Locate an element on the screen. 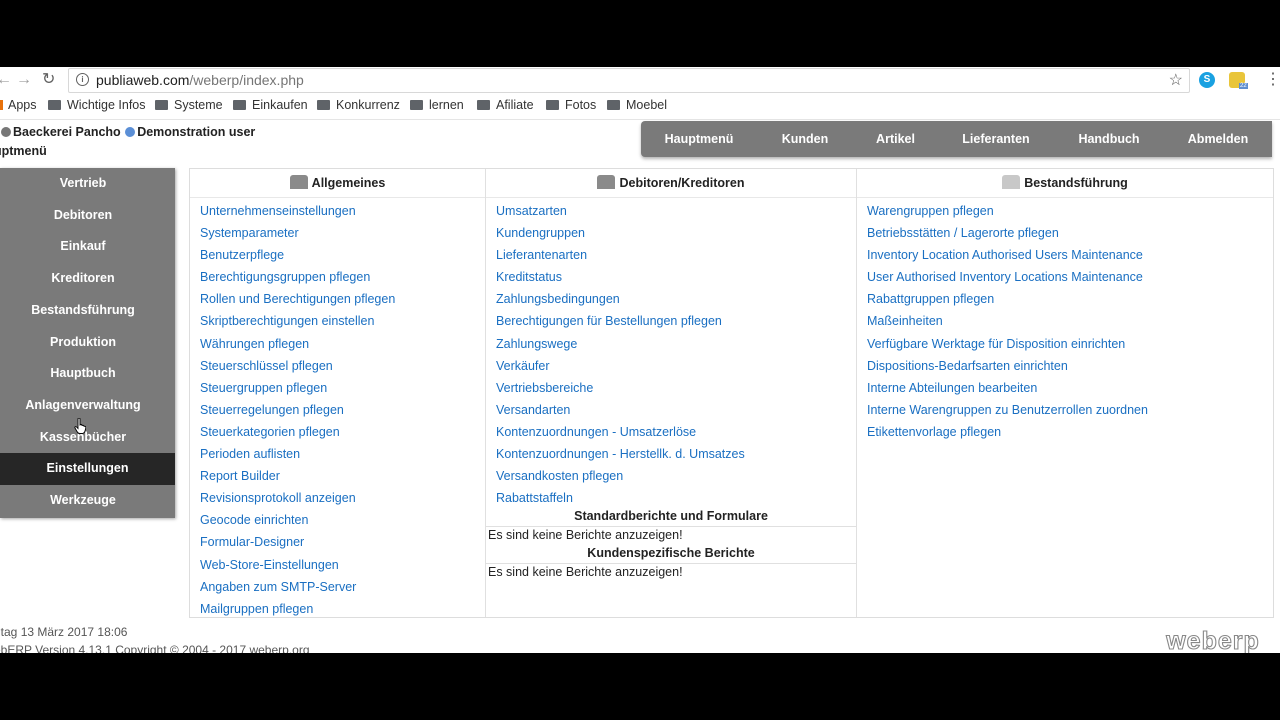 The height and width of the screenshot is (720, 1280). topmenu-hauptmenue: Hauptmenü is located at coordinates (699, 139).